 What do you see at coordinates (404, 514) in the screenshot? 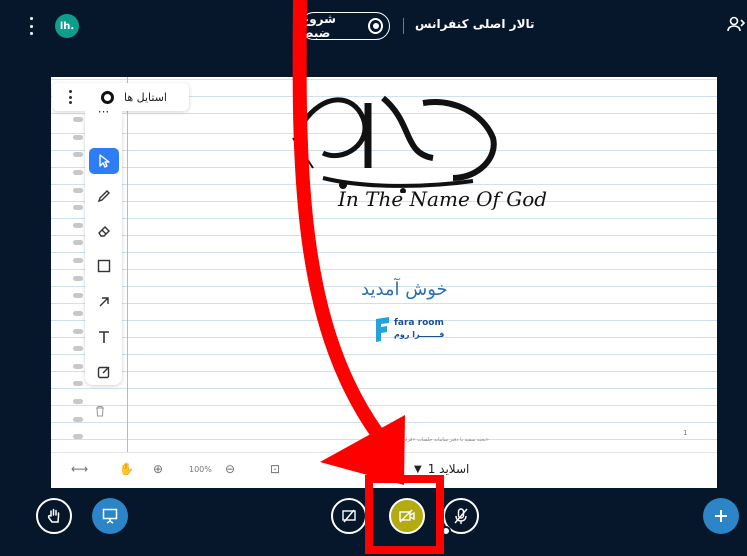
I see `highlight-box` at bounding box center [404, 514].